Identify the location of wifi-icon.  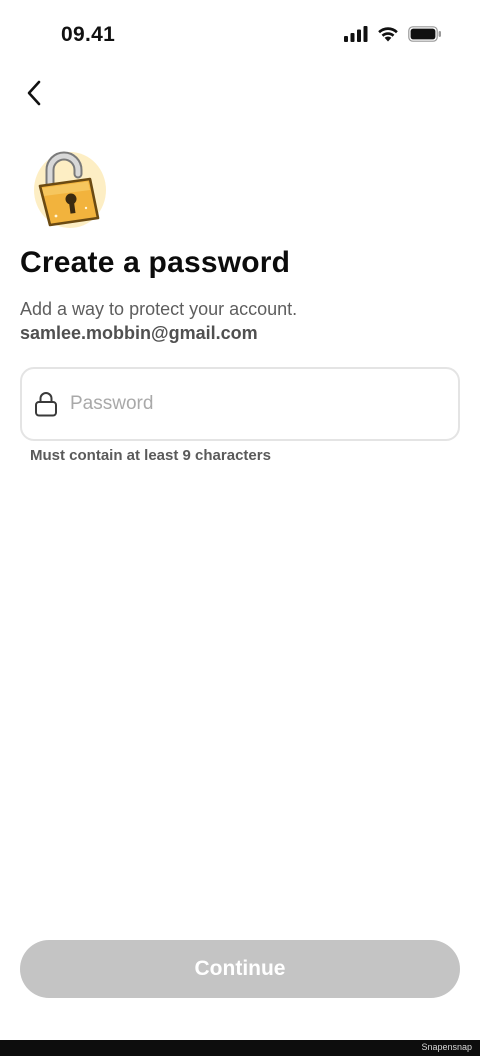
(388, 34).